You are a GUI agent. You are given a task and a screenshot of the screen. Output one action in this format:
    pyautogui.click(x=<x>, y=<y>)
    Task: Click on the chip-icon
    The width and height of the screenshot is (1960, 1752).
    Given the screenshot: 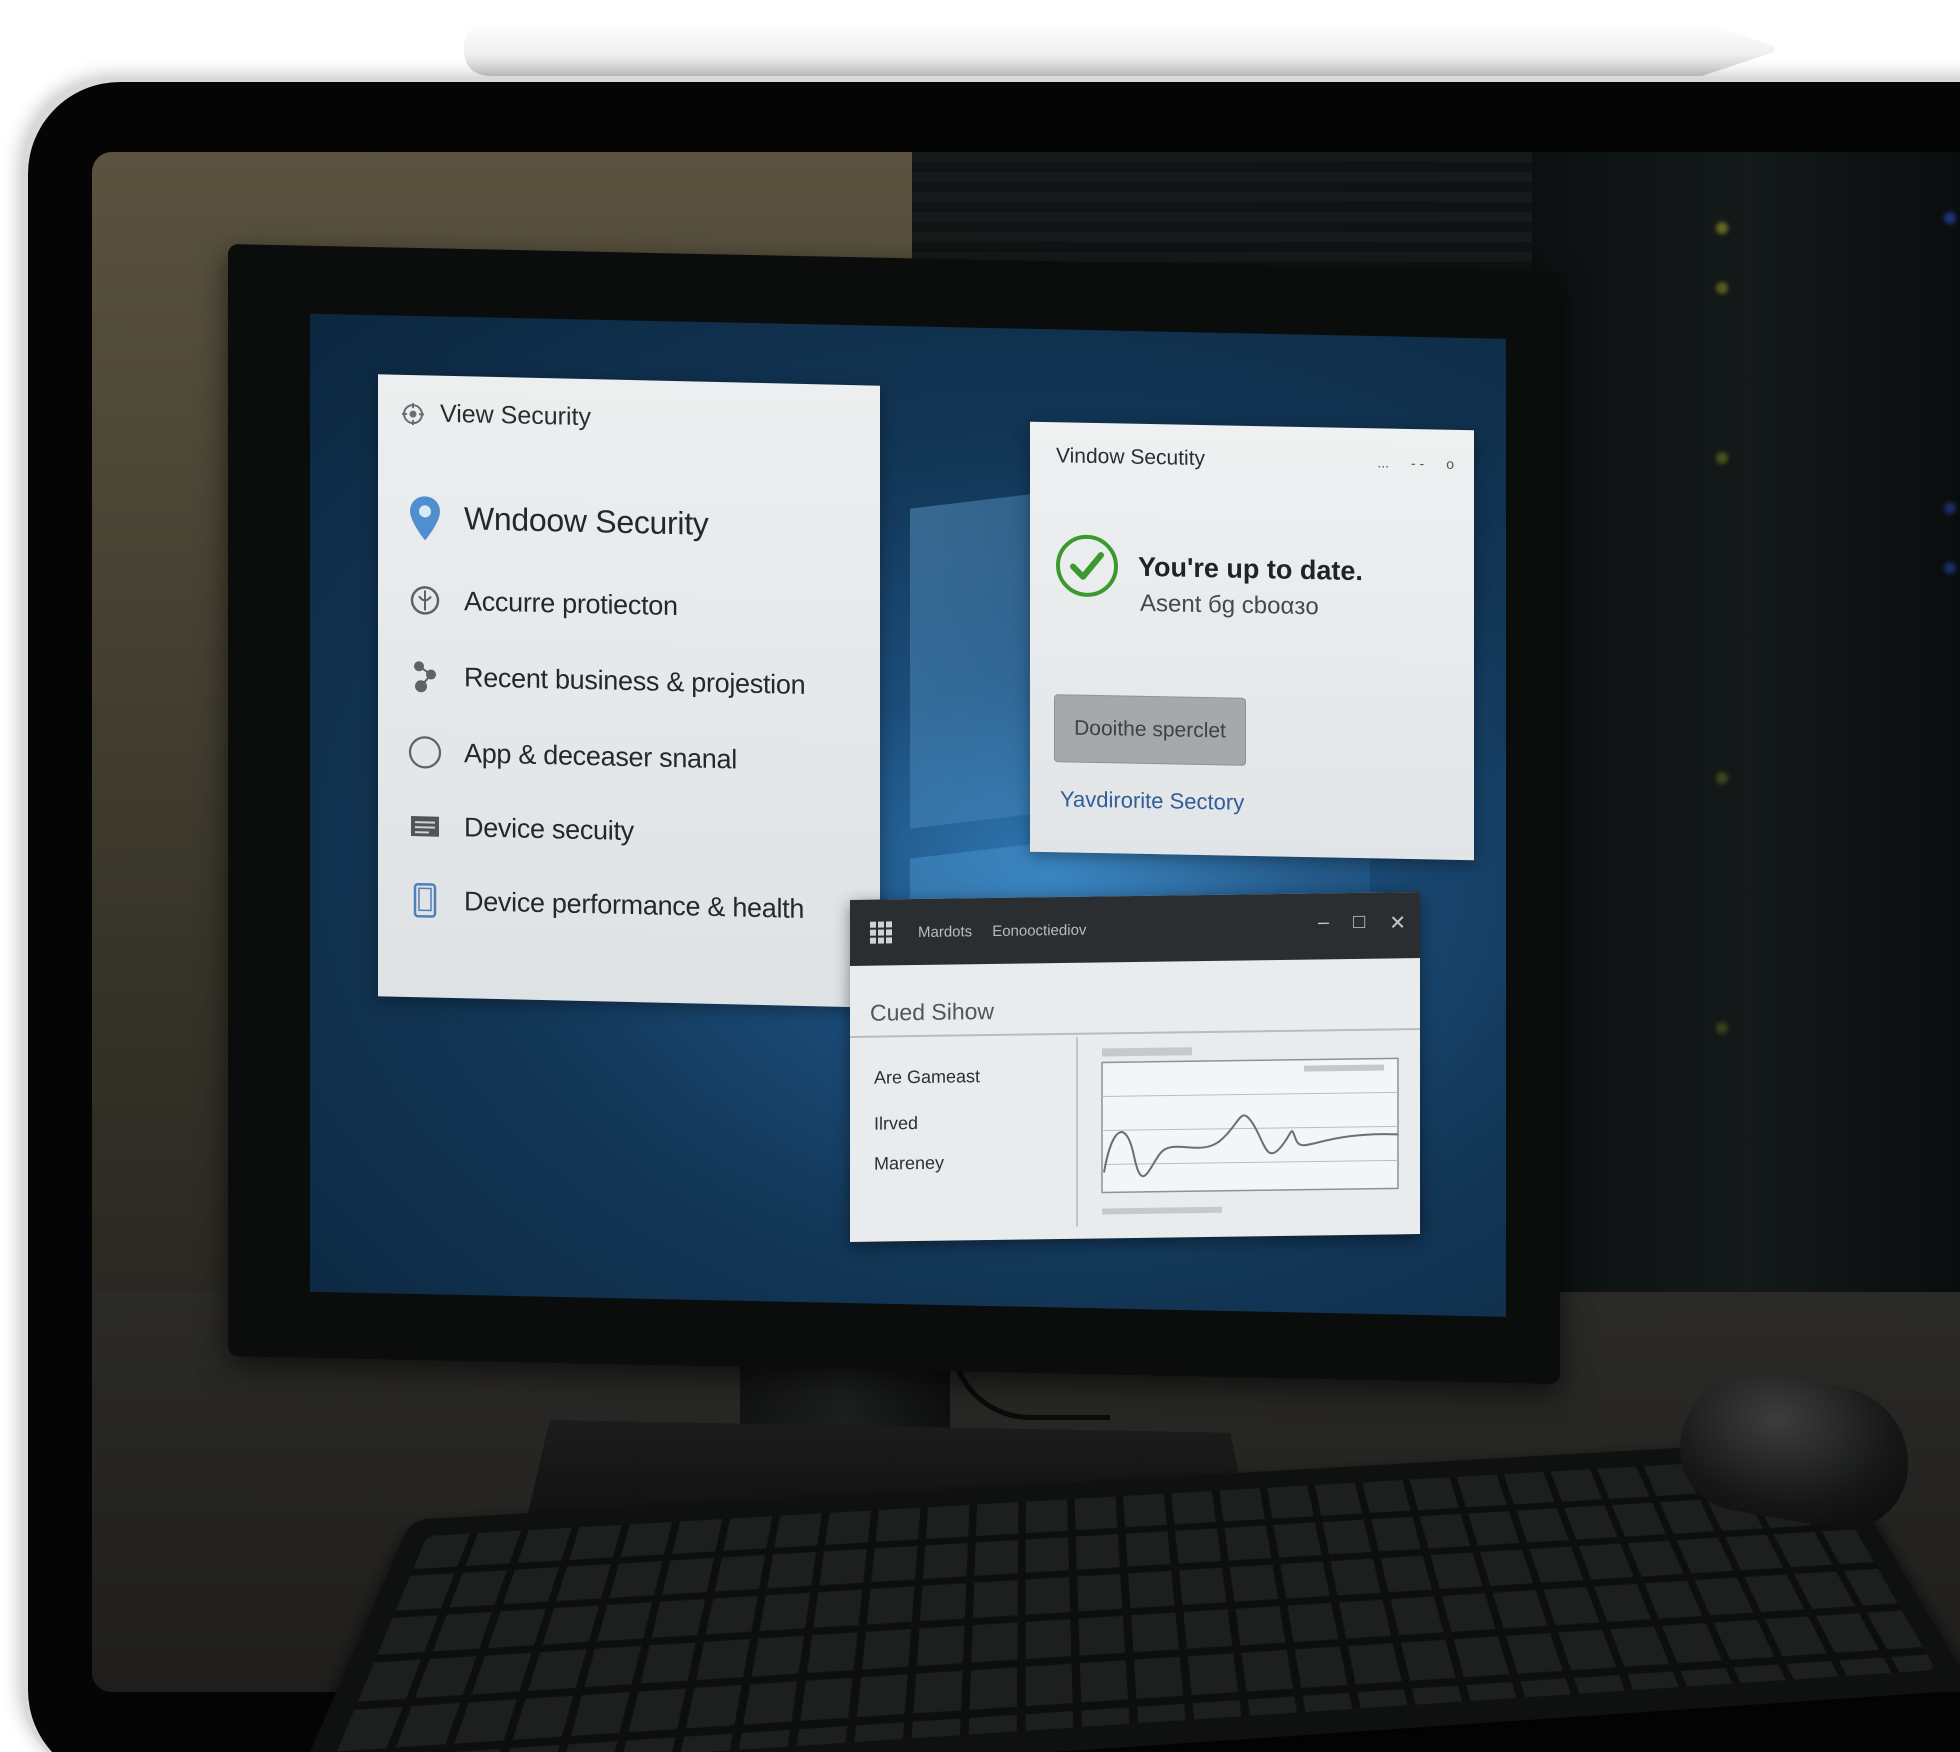 What is the action you would take?
    pyautogui.click(x=425, y=826)
    